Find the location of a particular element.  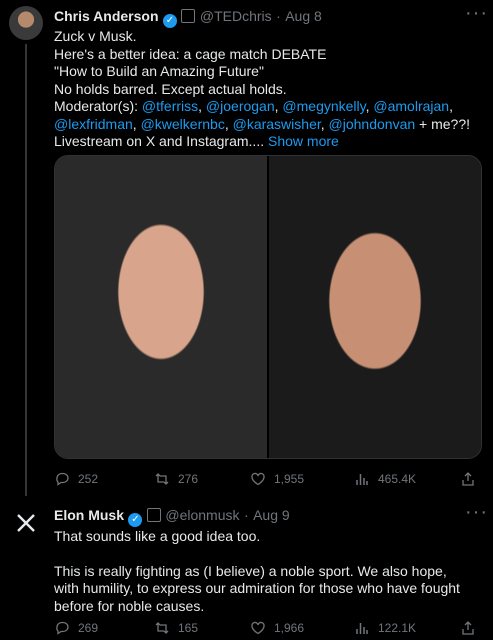

mention-link: @karaswisher is located at coordinates (277, 124).